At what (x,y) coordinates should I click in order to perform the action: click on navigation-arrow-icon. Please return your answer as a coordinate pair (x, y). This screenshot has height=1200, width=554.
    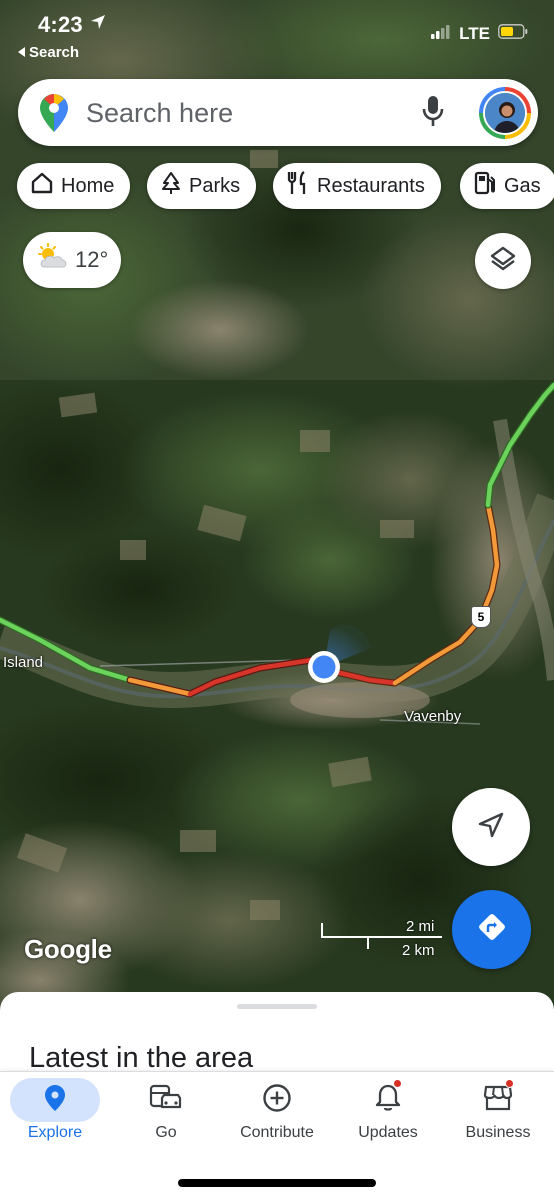
    Looking at the image, I should click on (491, 827).